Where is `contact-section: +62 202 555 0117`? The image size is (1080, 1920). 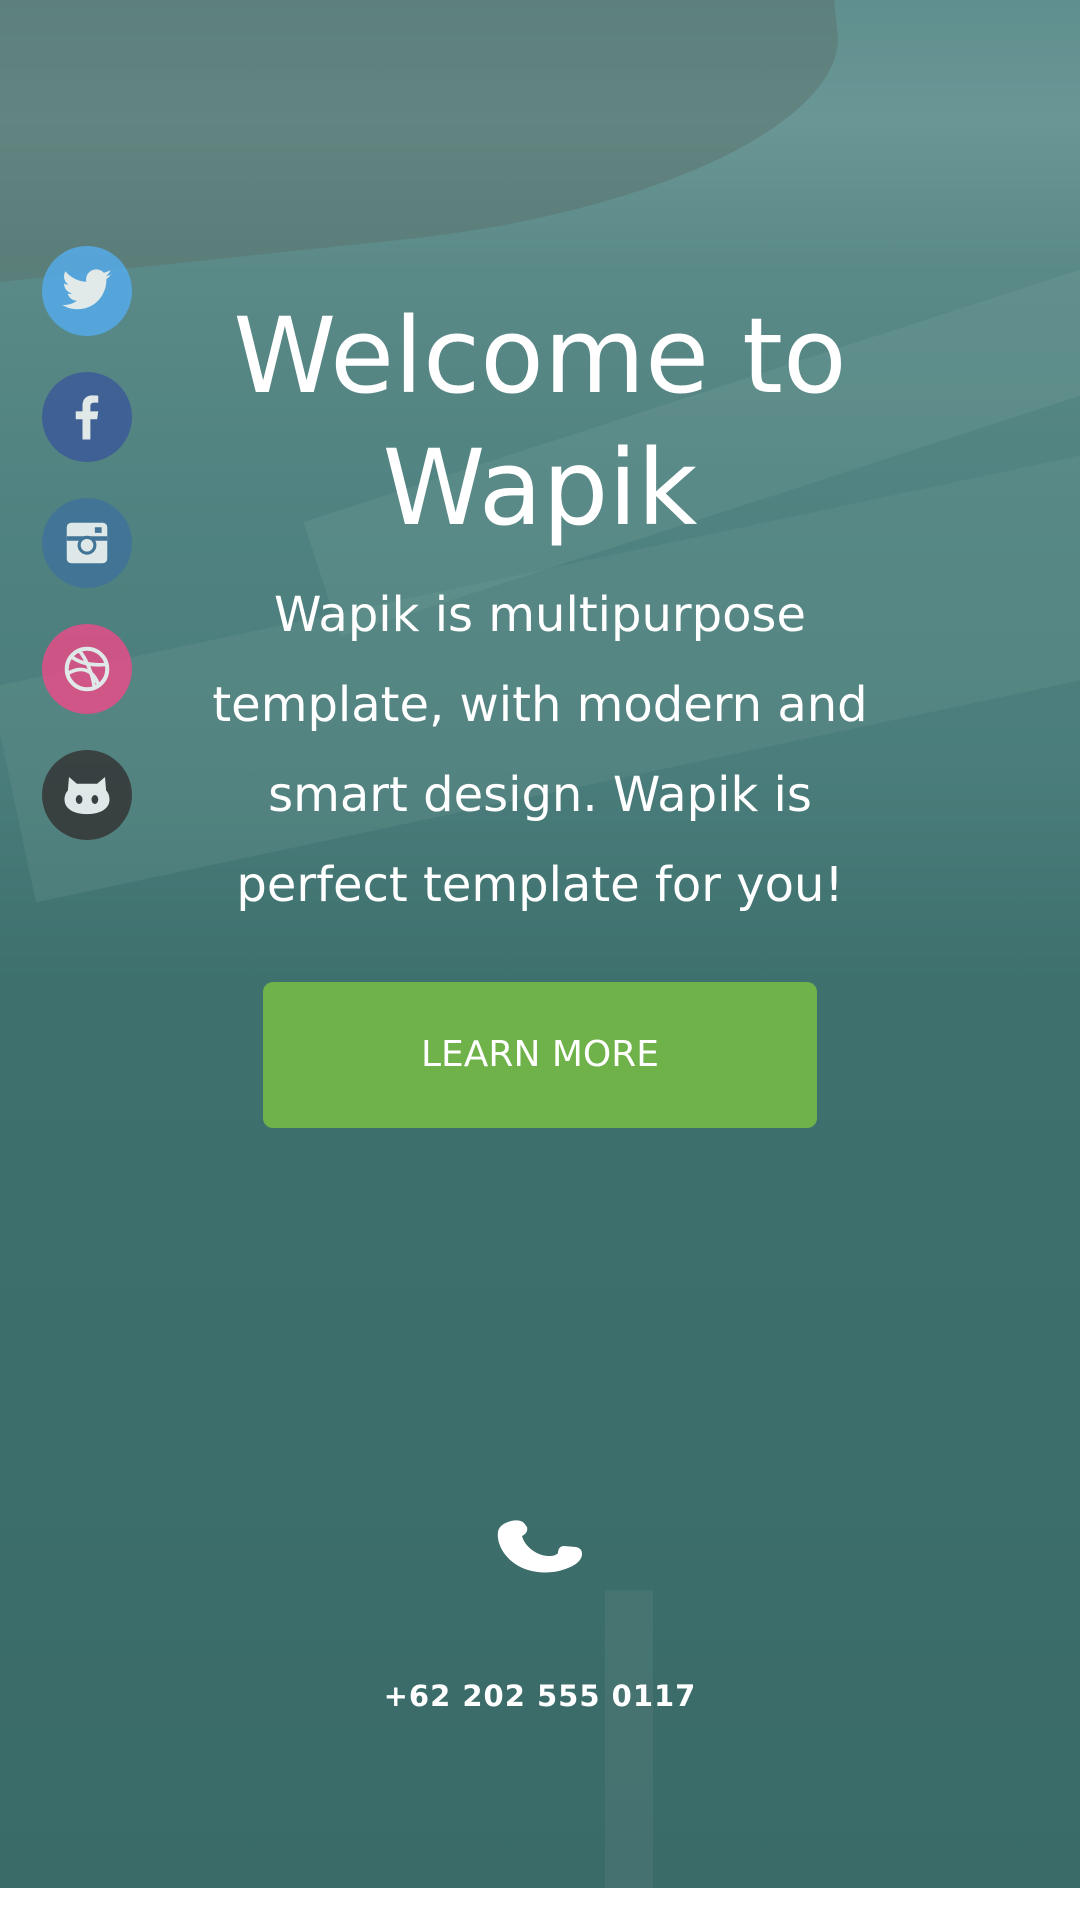
contact-section: +62 202 555 0117 is located at coordinates (540, 1616).